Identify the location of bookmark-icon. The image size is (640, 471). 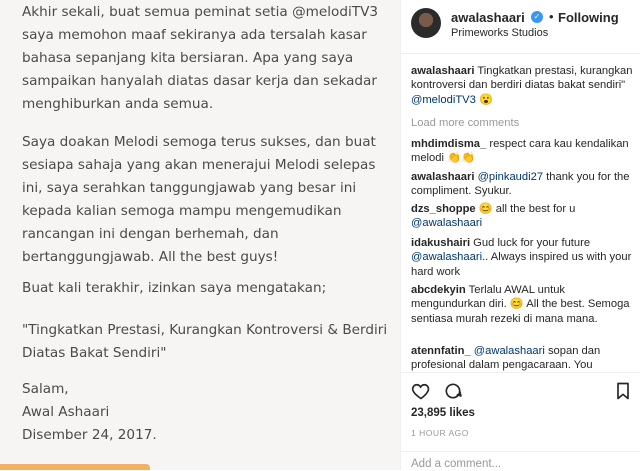
(623, 391).